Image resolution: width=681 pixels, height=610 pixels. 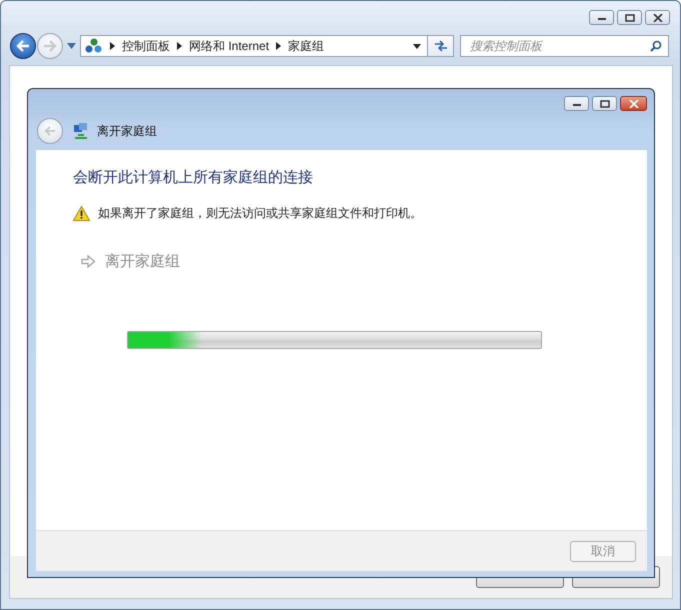 I want to click on address-bar: 控制面板 网络和 Internet 家庭组, so click(x=254, y=46).